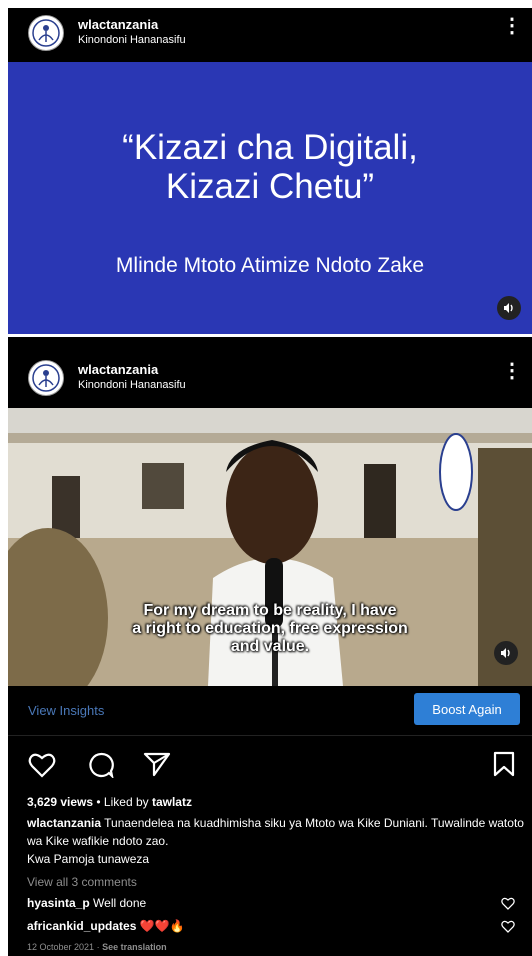  I want to click on slide-tagline: Mlinde Mtoto Atimize Ndoto Zake, so click(270, 265).